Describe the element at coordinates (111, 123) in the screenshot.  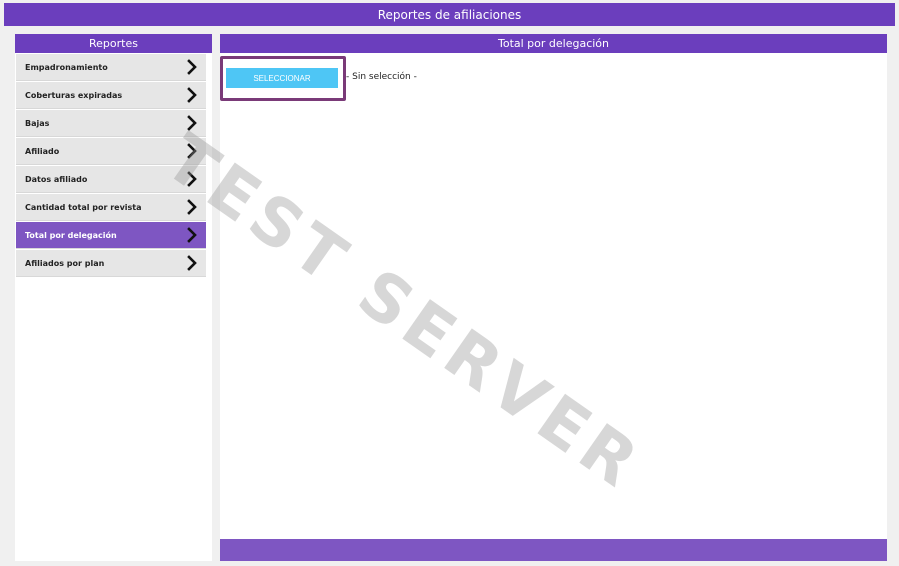
I see `menu-item-bajas: Bajas` at that location.